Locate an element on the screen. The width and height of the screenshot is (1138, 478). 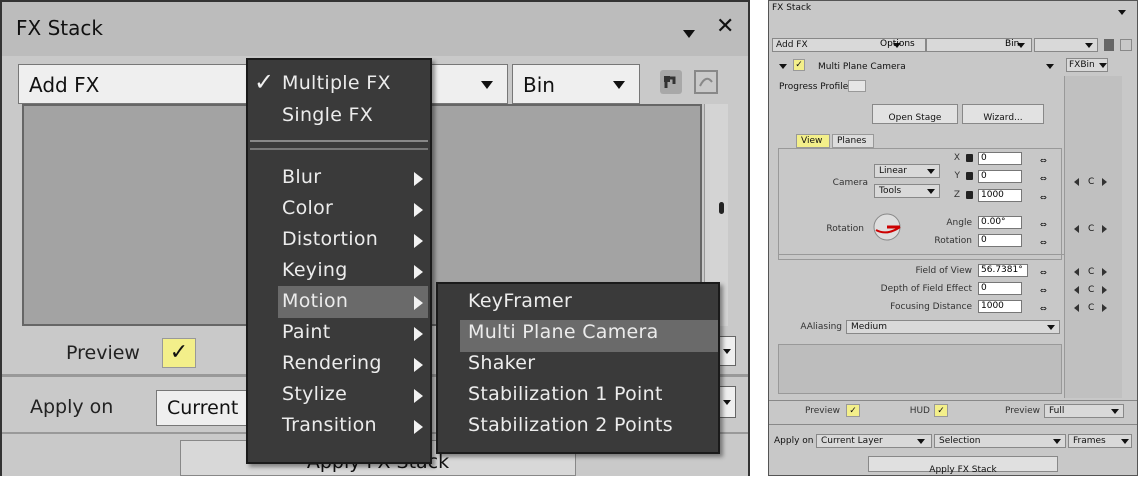
menu-item-rendering: Rendering is located at coordinates (355, 364).